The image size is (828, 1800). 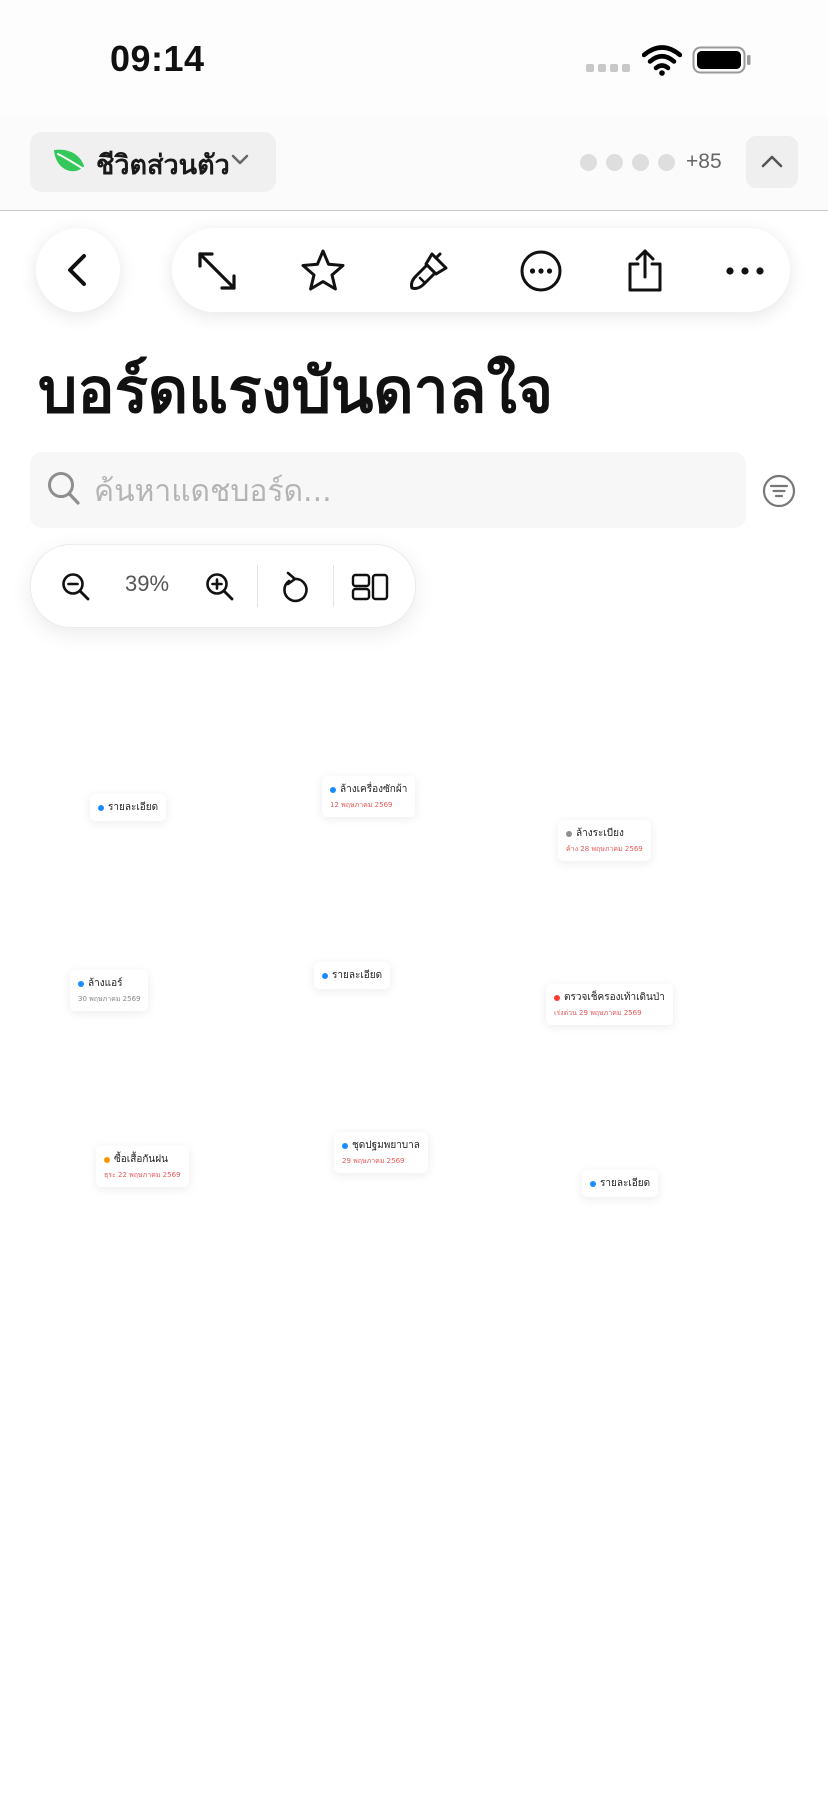 I want to click on board-card: ล้างระเบียง ค้าง 28 พฤษภาคม 2569, so click(x=604, y=840).